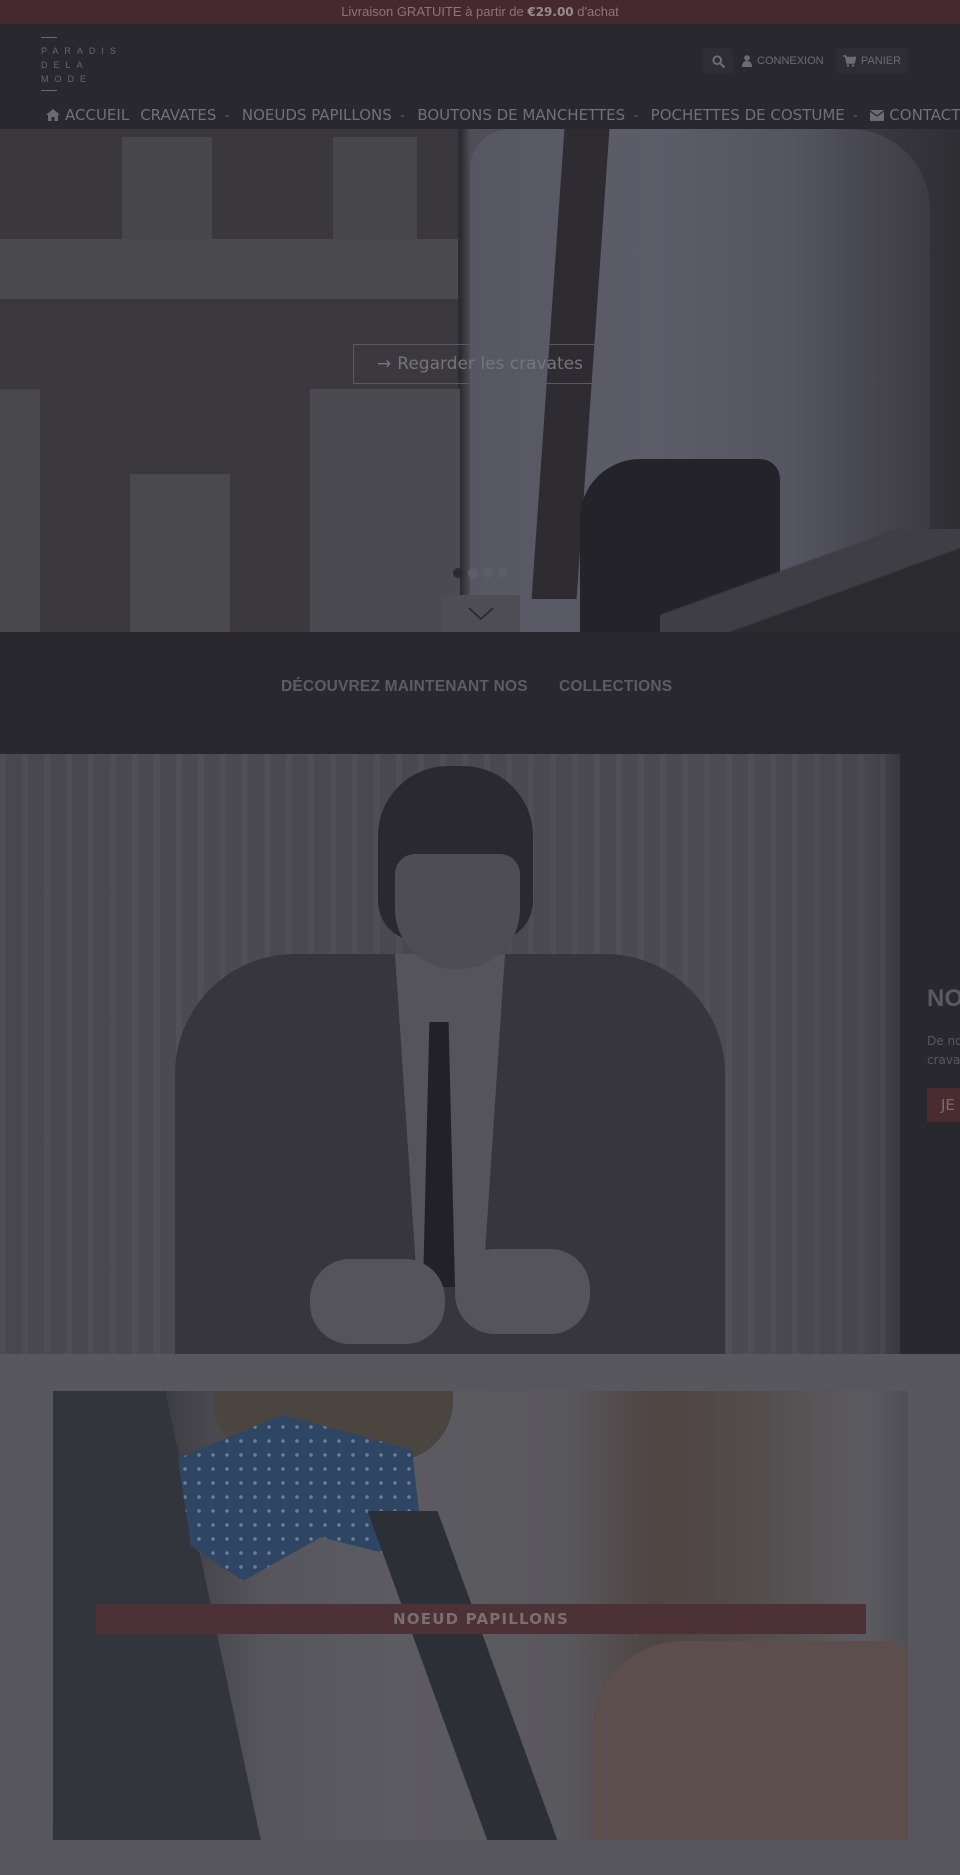  Describe the element at coordinates (849, 61) in the screenshot. I see `cart-icon` at that location.